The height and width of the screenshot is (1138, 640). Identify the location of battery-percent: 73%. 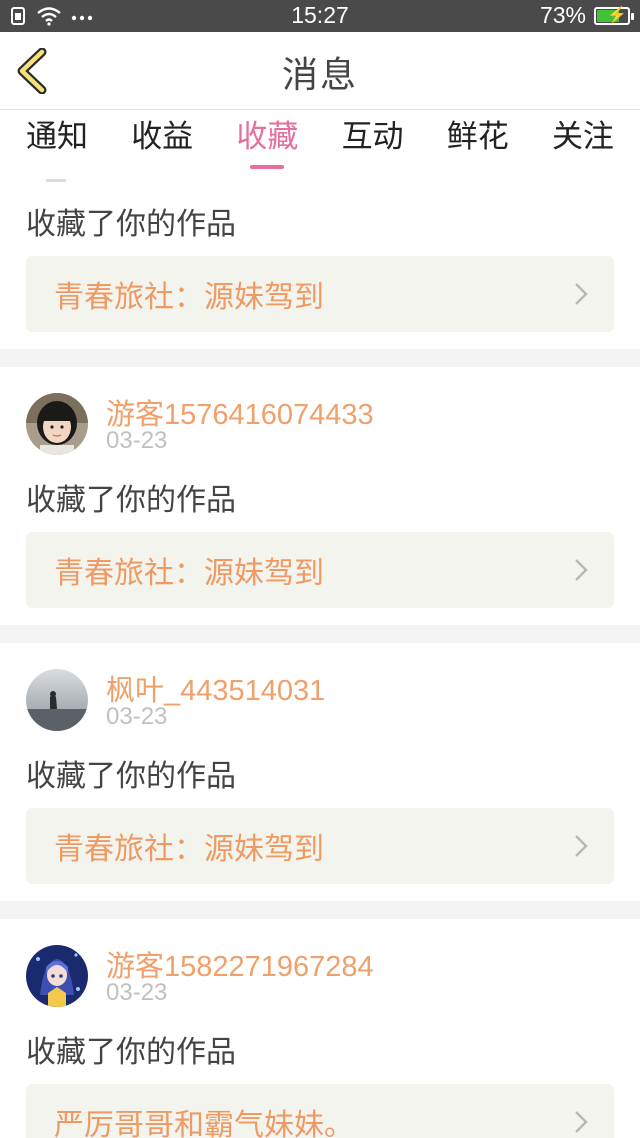
(562, 15).